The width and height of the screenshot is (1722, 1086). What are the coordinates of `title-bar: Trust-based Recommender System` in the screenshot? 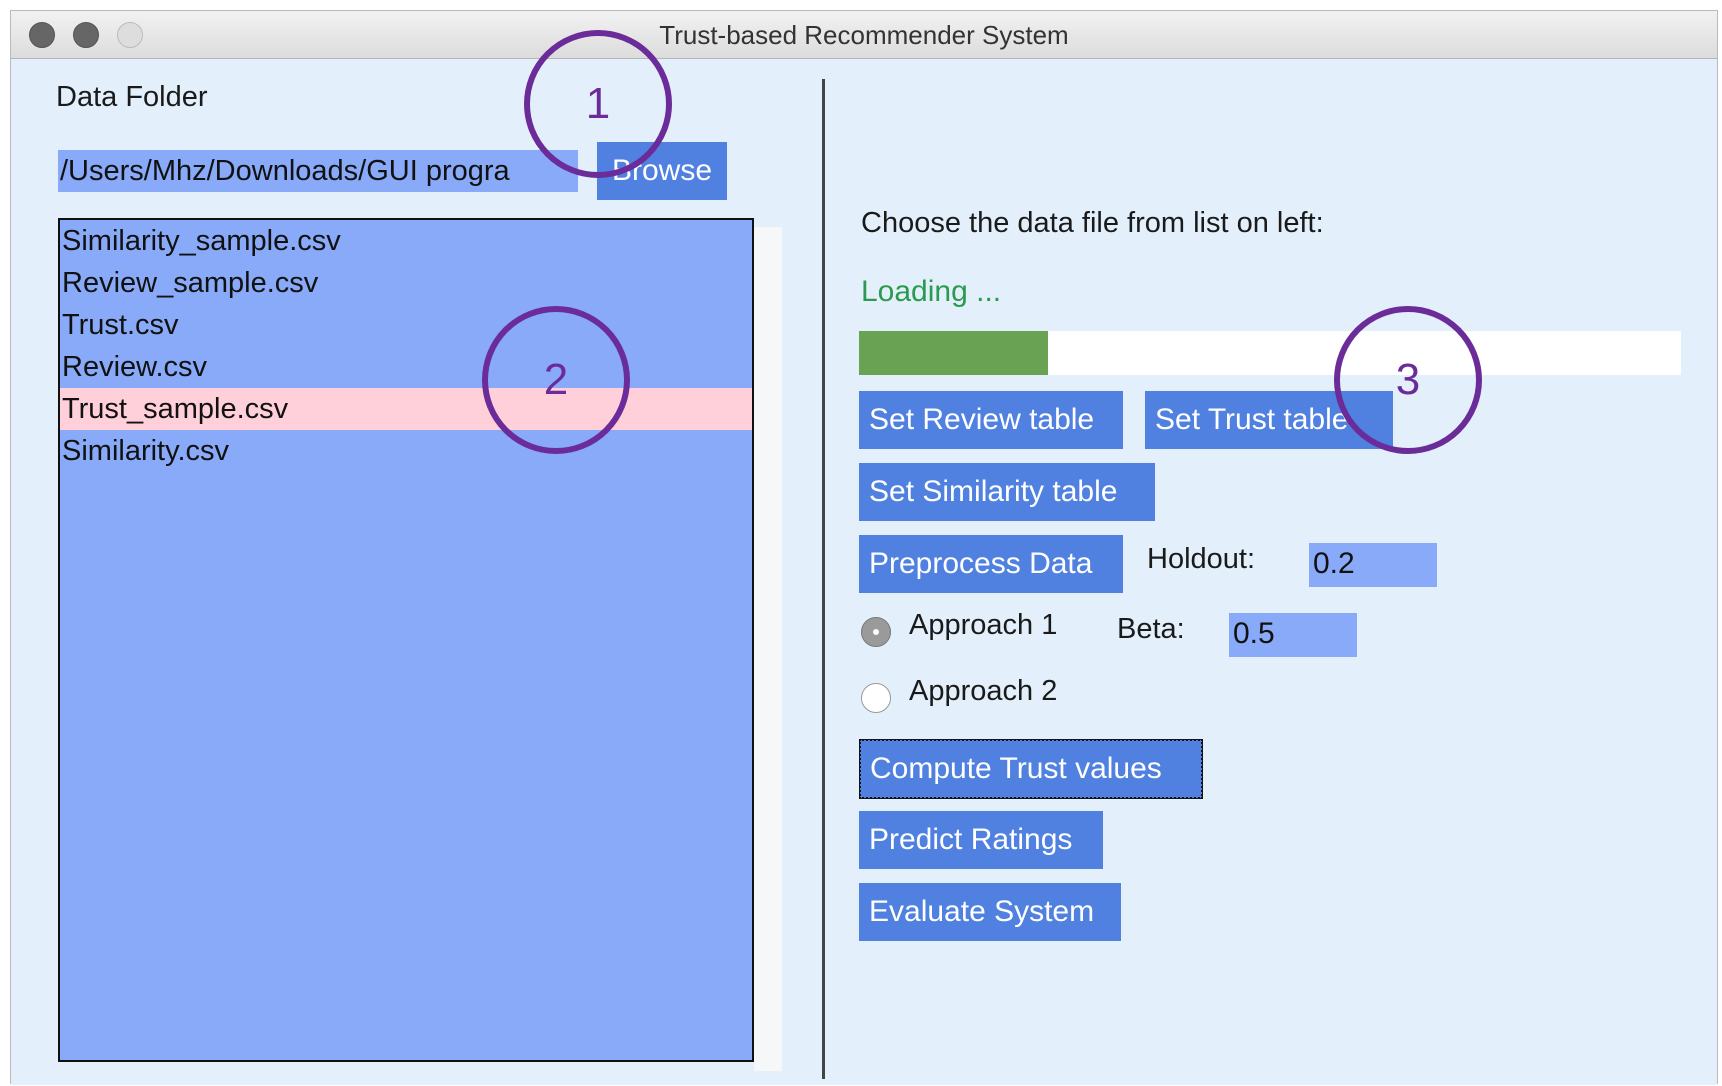 It's located at (864, 35).